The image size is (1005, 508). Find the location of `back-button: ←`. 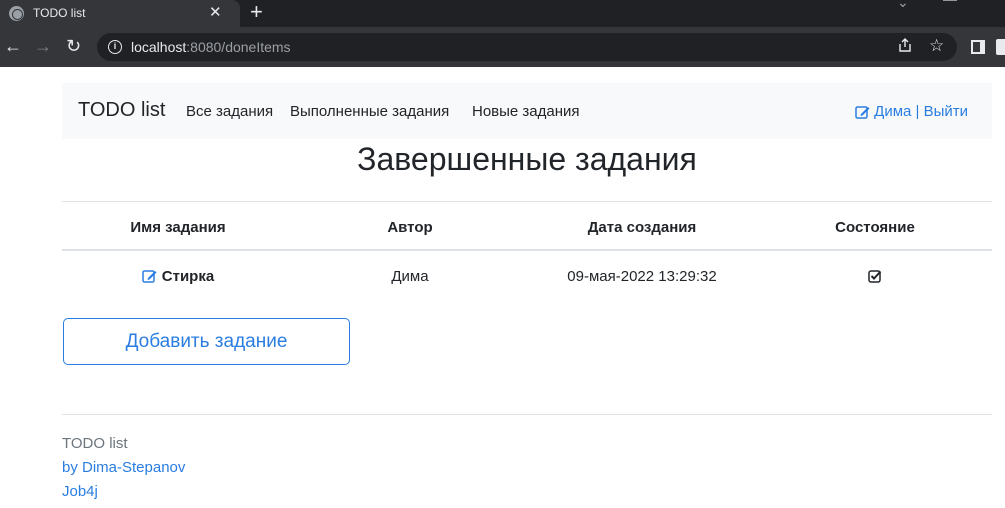

back-button: ← is located at coordinates (13, 46).